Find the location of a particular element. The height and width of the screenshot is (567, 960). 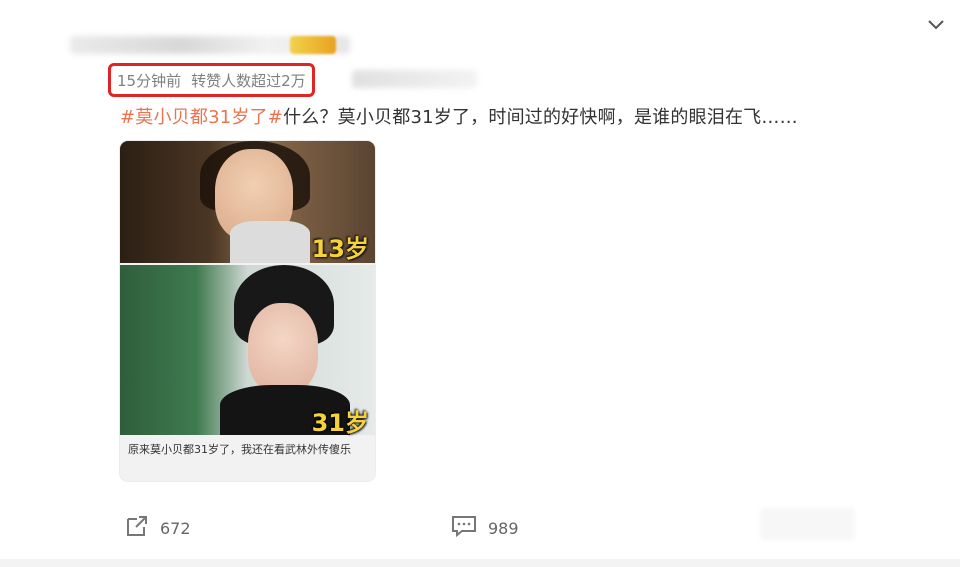

blurred-source is located at coordinates (414, 79).